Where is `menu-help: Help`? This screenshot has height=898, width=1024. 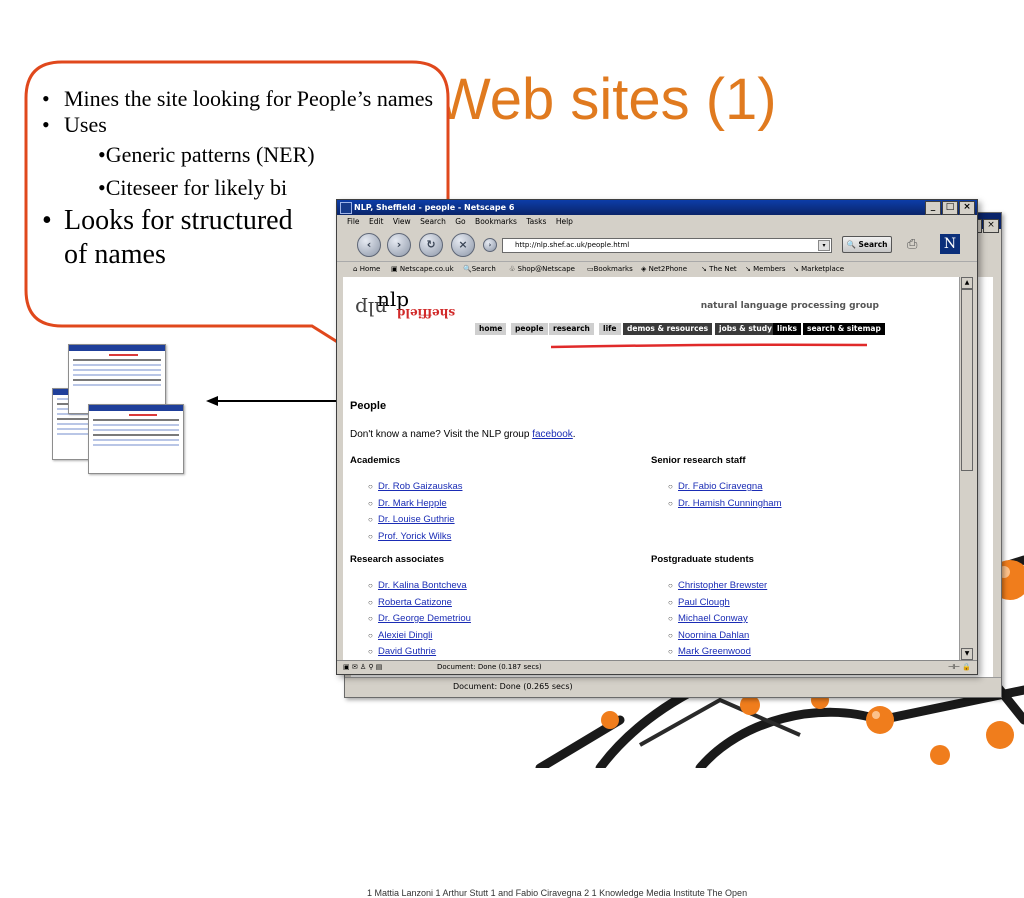 menu-help: Help is located at coordinates (564, 222).